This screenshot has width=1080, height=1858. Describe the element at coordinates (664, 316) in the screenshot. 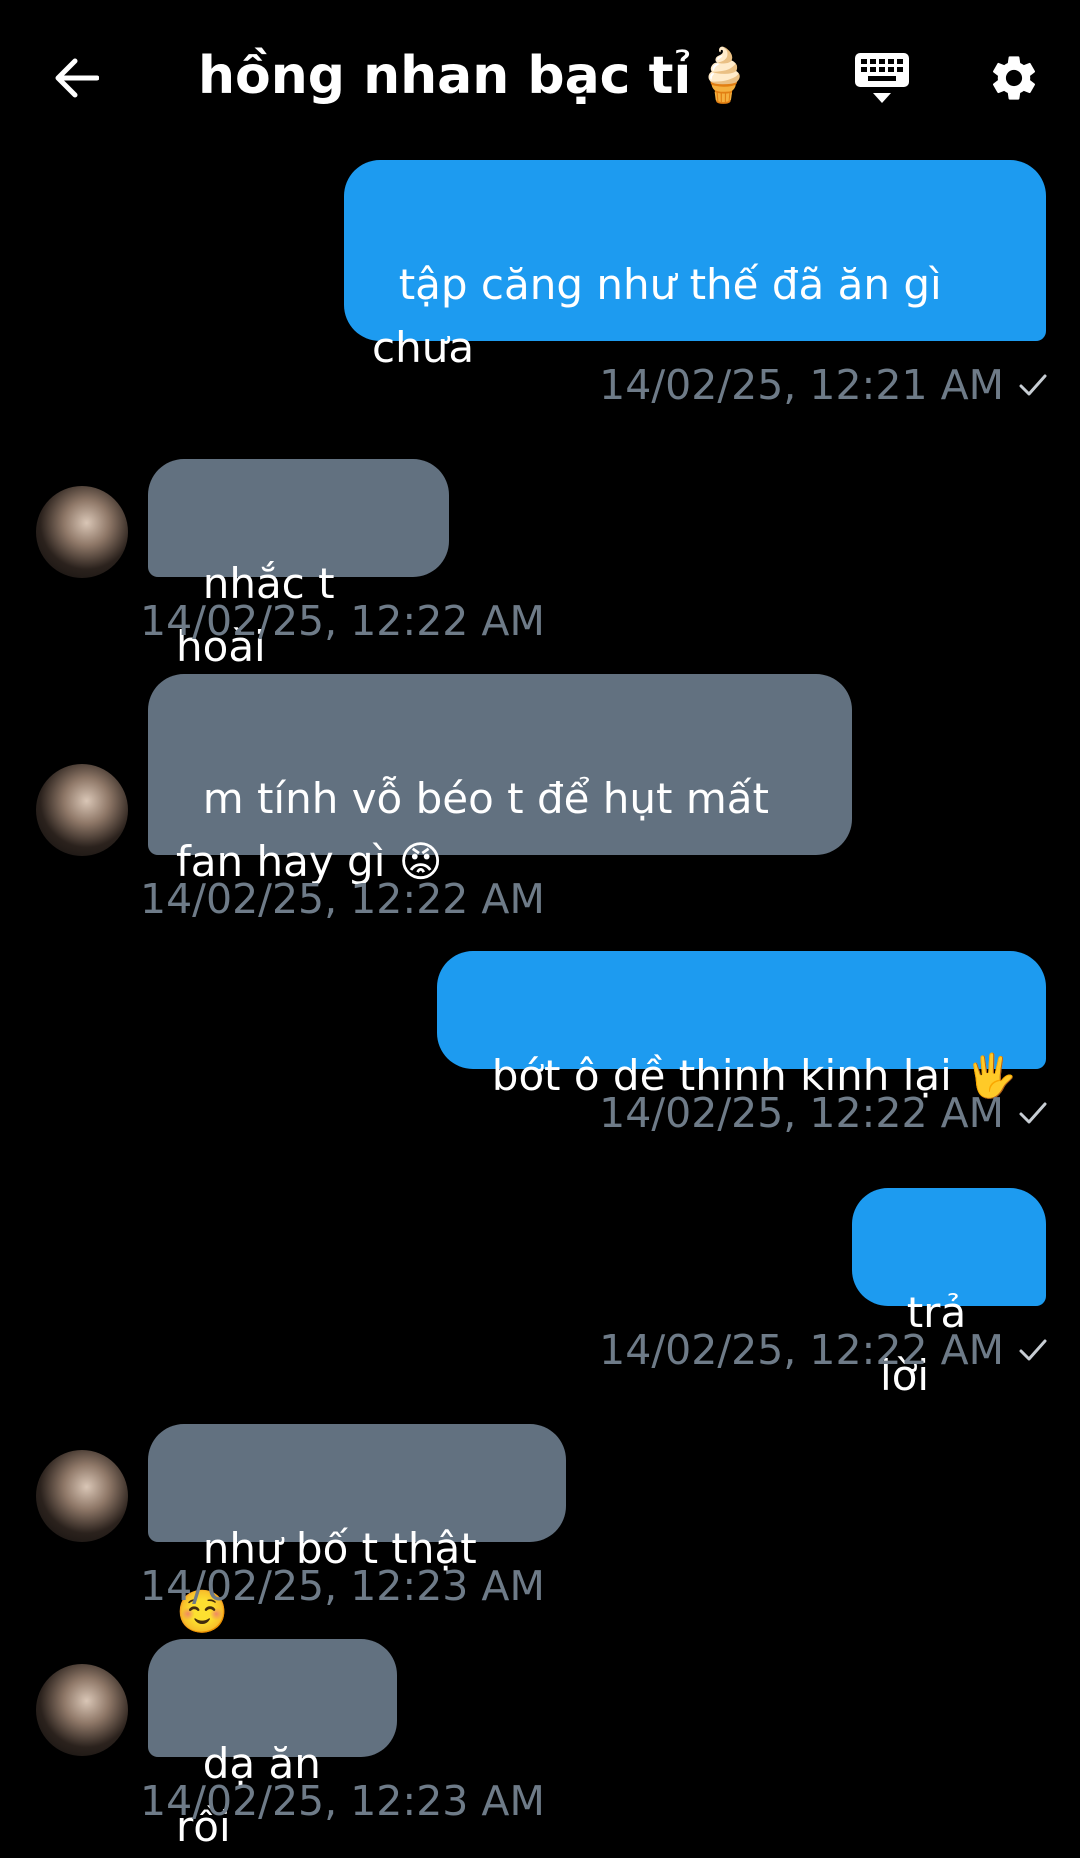

I see `message-text: tập căng như thế đã ăn gì chưa` at that location.